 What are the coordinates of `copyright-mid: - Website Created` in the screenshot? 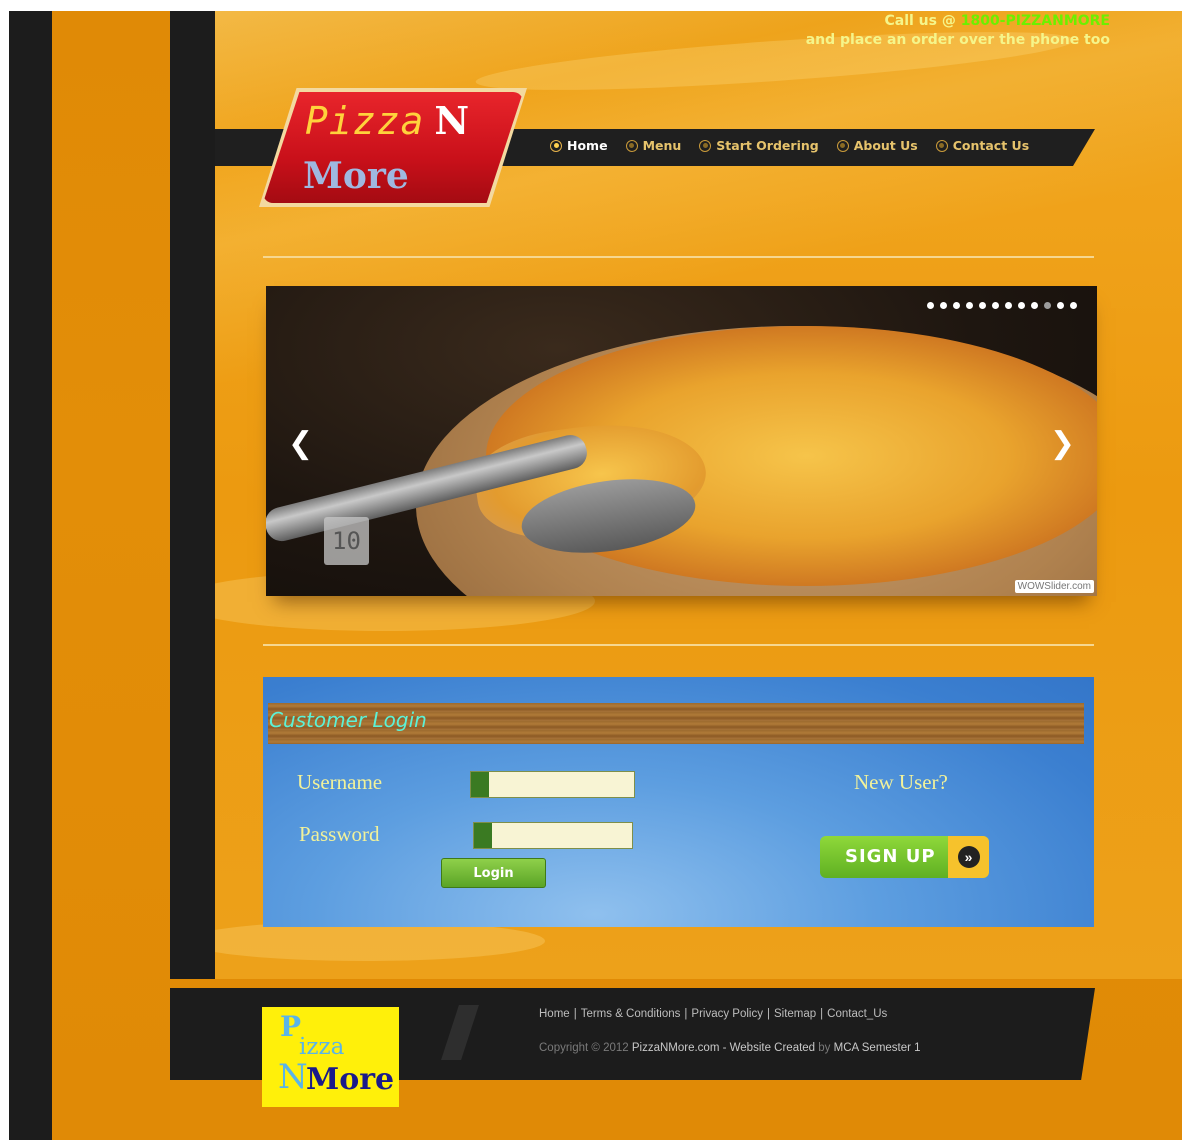 It's located at (769, 1048).